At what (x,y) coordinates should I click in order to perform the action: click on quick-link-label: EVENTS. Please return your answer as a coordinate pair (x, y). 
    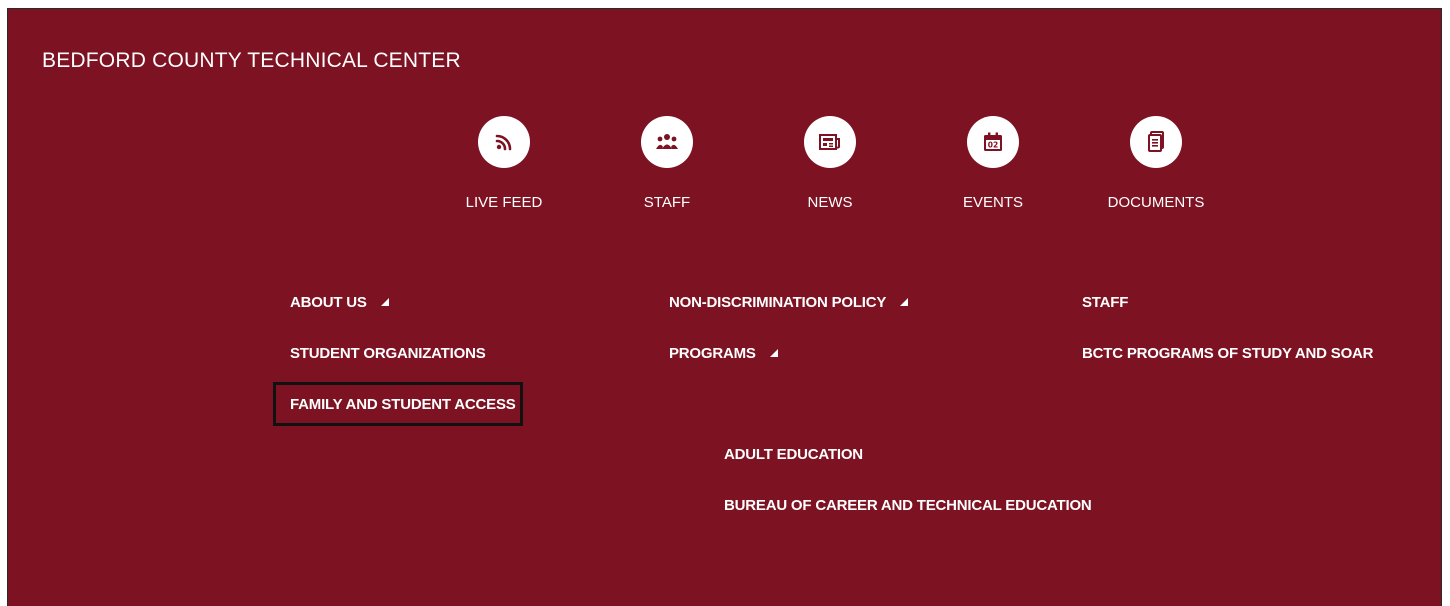
    Looking at the image, I should click on (992, 202).